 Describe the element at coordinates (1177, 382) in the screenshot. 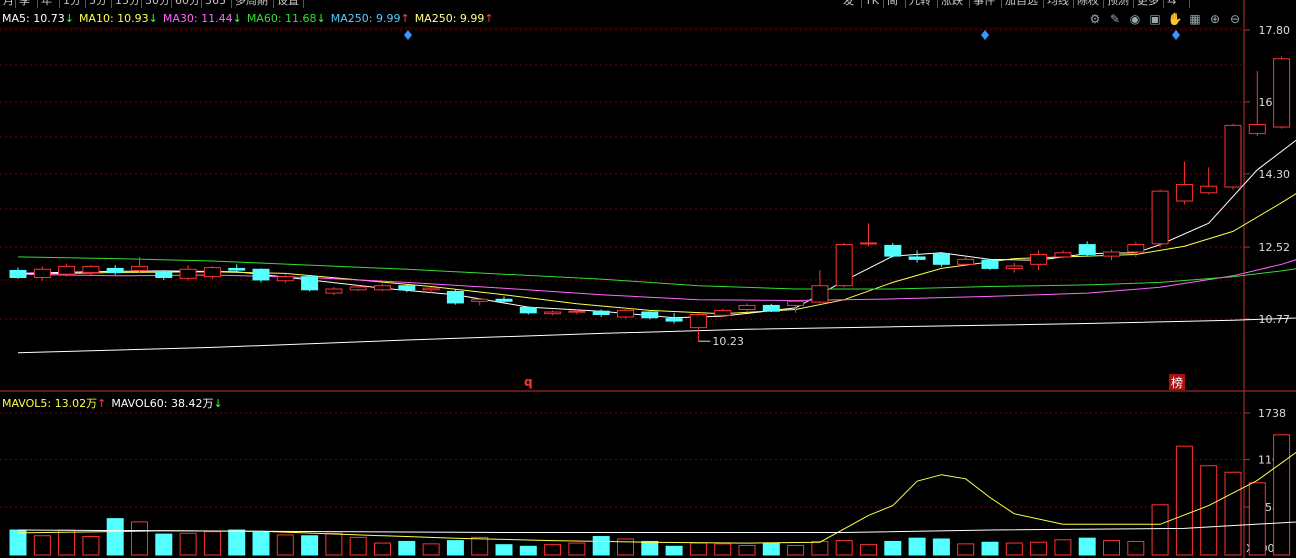

I see `rank-badge: 榜` at that location.